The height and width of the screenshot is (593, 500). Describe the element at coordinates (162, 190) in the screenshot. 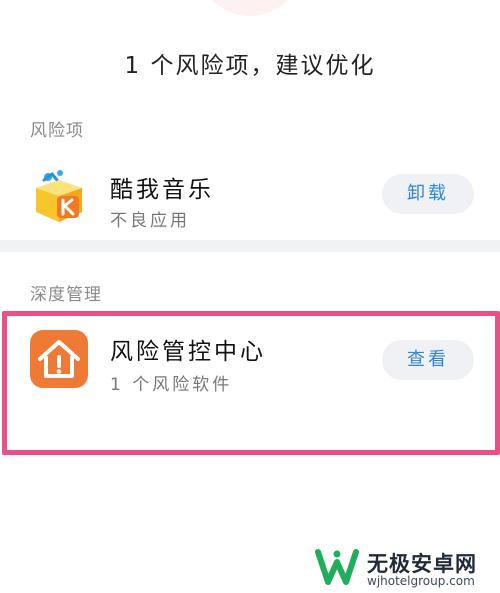

I see `app-name: 酷我音乐` at that location.